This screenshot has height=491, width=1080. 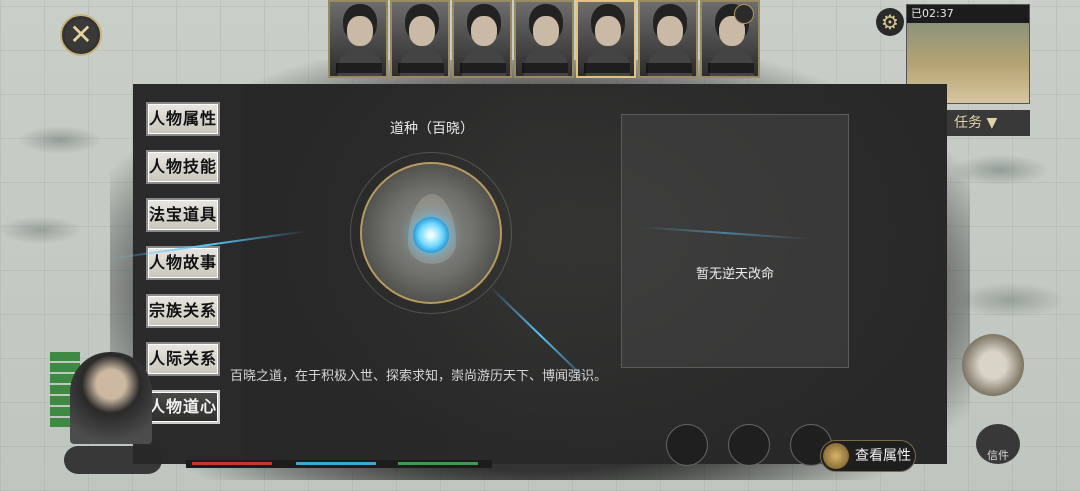 What do you see at coordinates (431, 235) in the screenshot?
I see `lotus-orb-icon` at bounding box center [431, 235].